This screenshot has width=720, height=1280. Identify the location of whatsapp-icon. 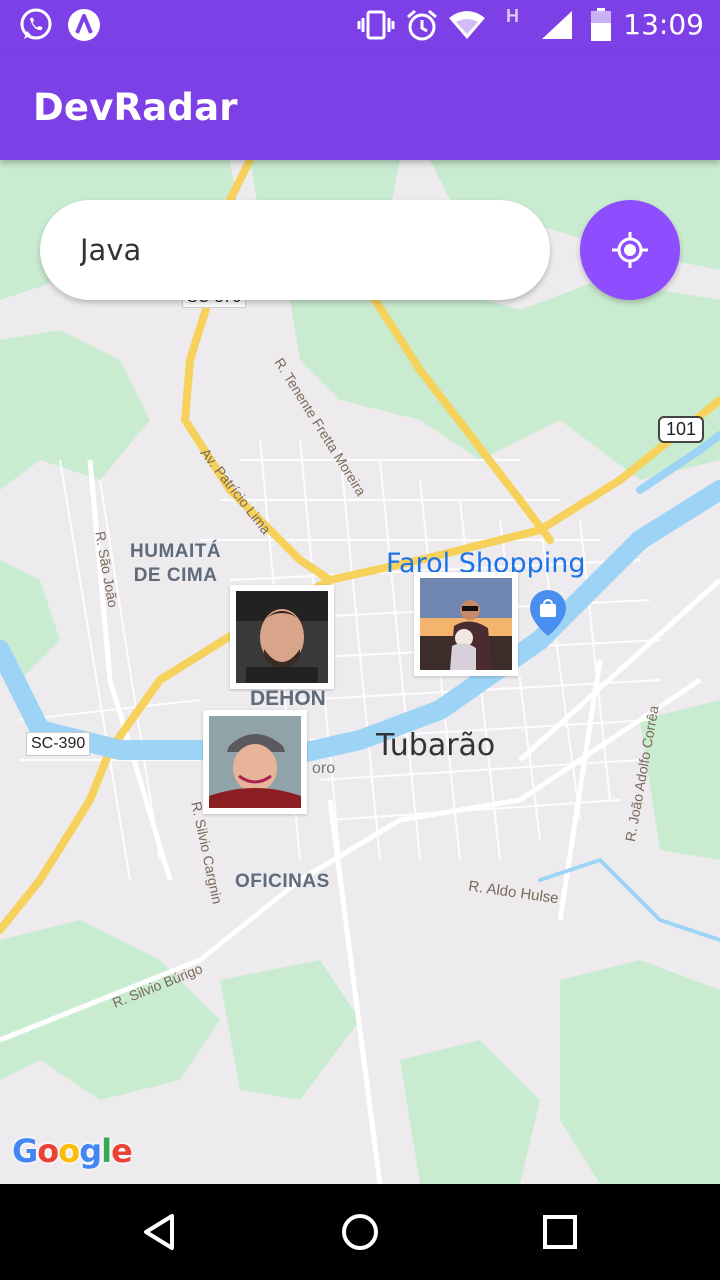
(36, 24).